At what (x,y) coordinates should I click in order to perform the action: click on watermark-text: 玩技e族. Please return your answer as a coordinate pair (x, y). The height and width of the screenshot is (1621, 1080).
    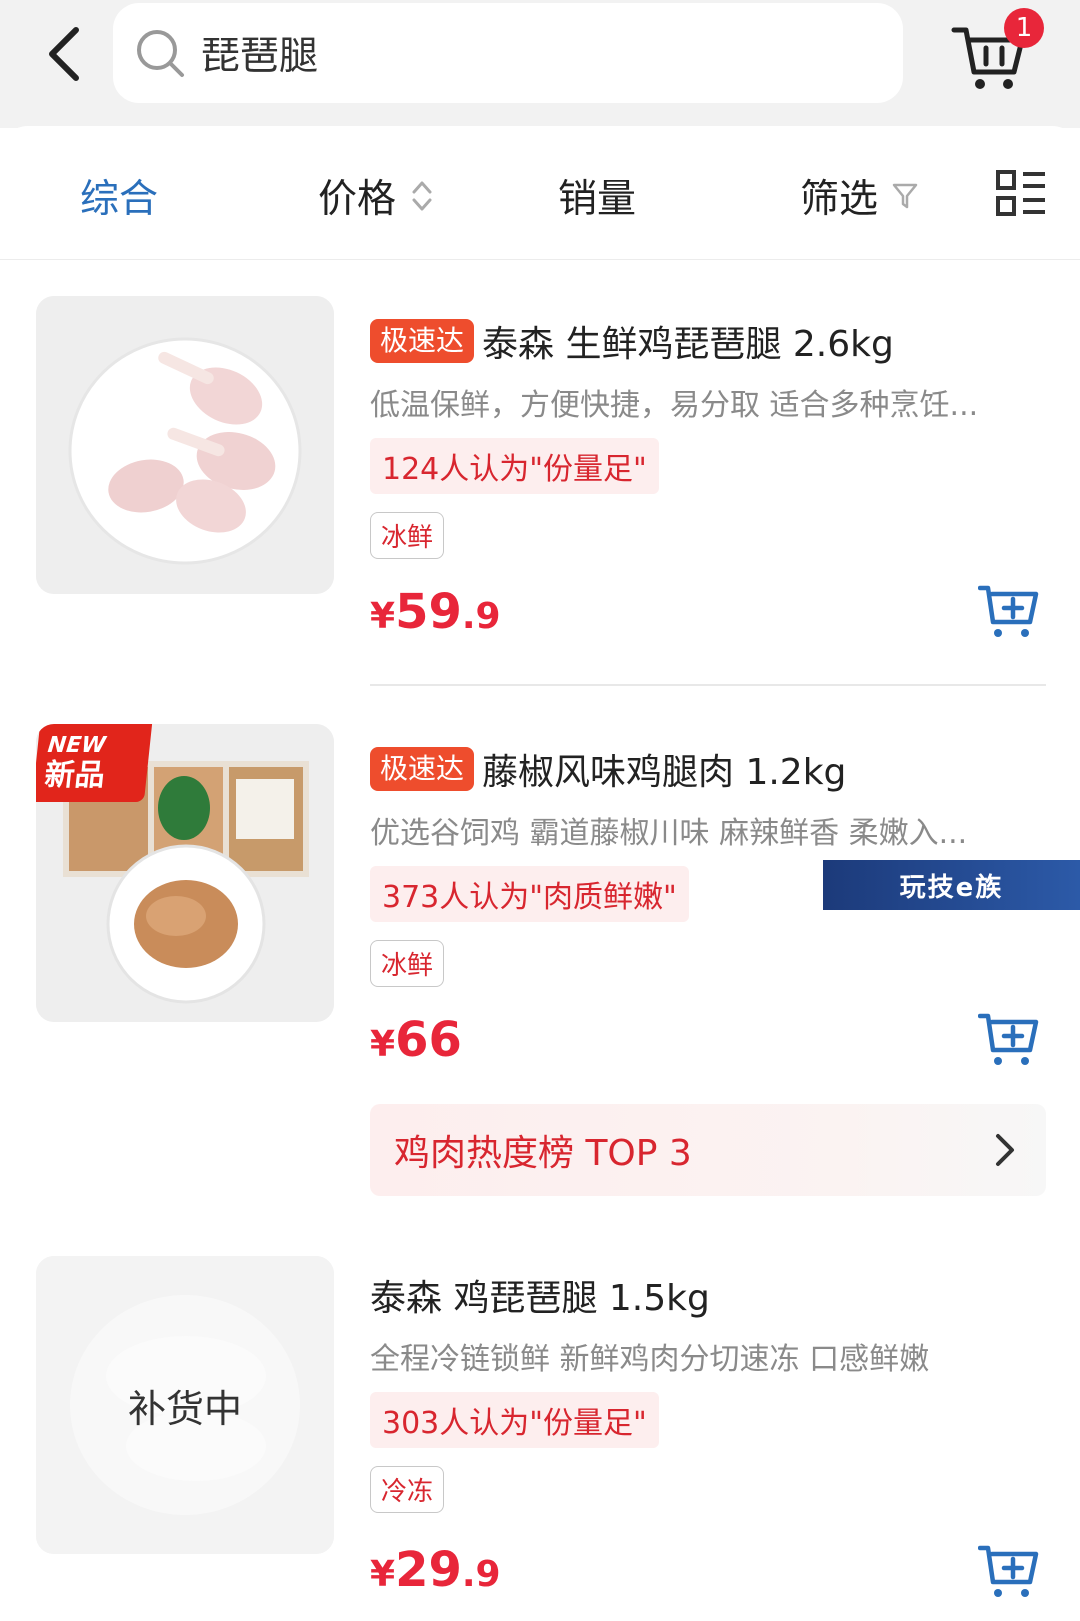
    Looking at the image, I should click on (951, 887).